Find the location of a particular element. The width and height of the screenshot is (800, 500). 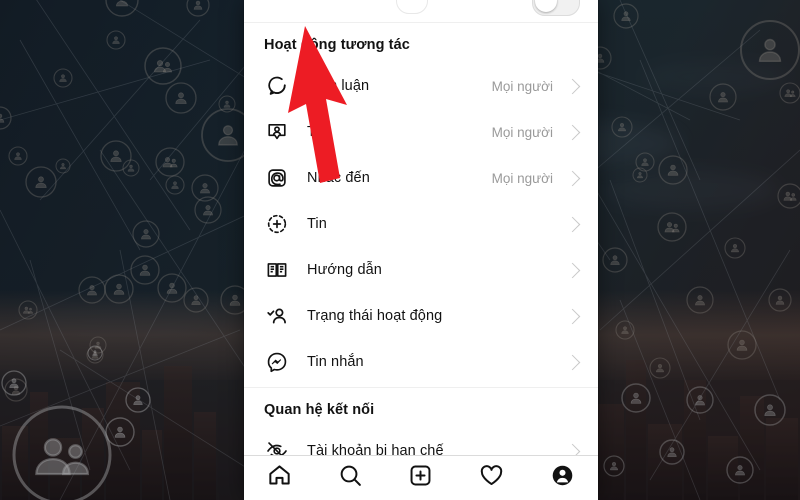

nav-create-button is located at coordinates (421, 478).